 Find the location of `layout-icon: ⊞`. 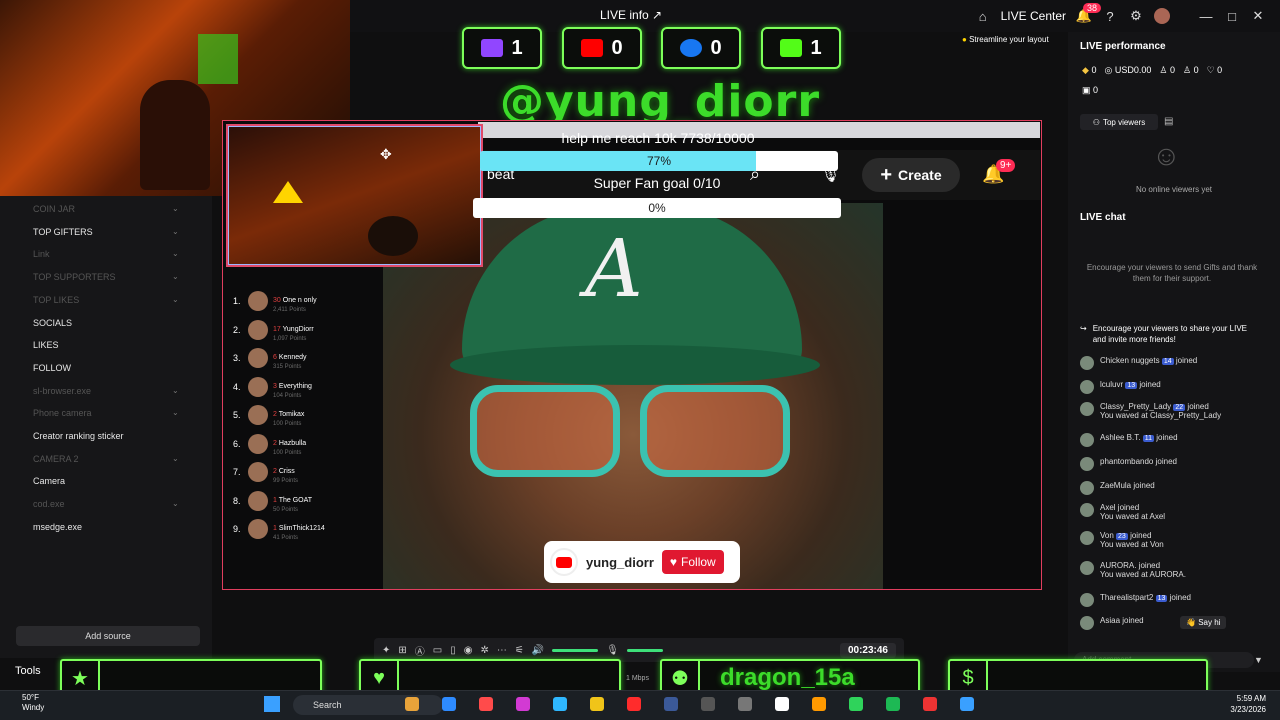

layout-icon: ⊞ is located at coordinates (402, 650).